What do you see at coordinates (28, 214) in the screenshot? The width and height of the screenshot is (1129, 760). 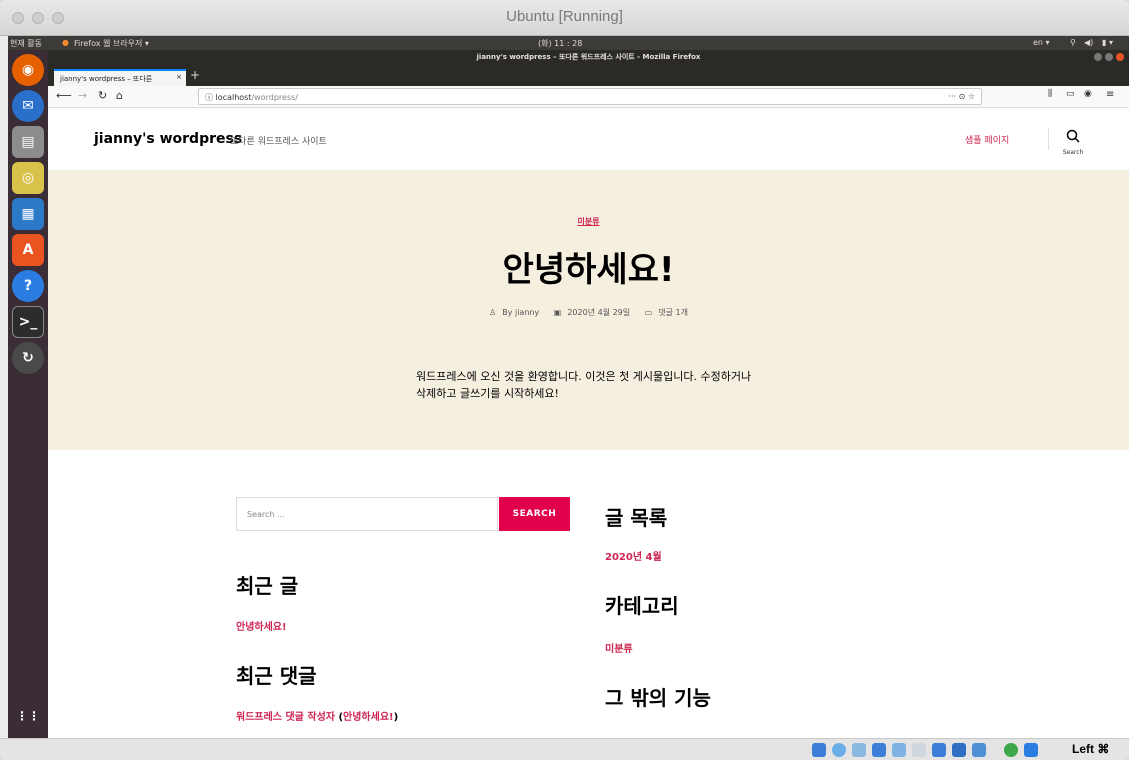 I see `writer-launcher-icon: ▦` at bounding box center [28, 214].